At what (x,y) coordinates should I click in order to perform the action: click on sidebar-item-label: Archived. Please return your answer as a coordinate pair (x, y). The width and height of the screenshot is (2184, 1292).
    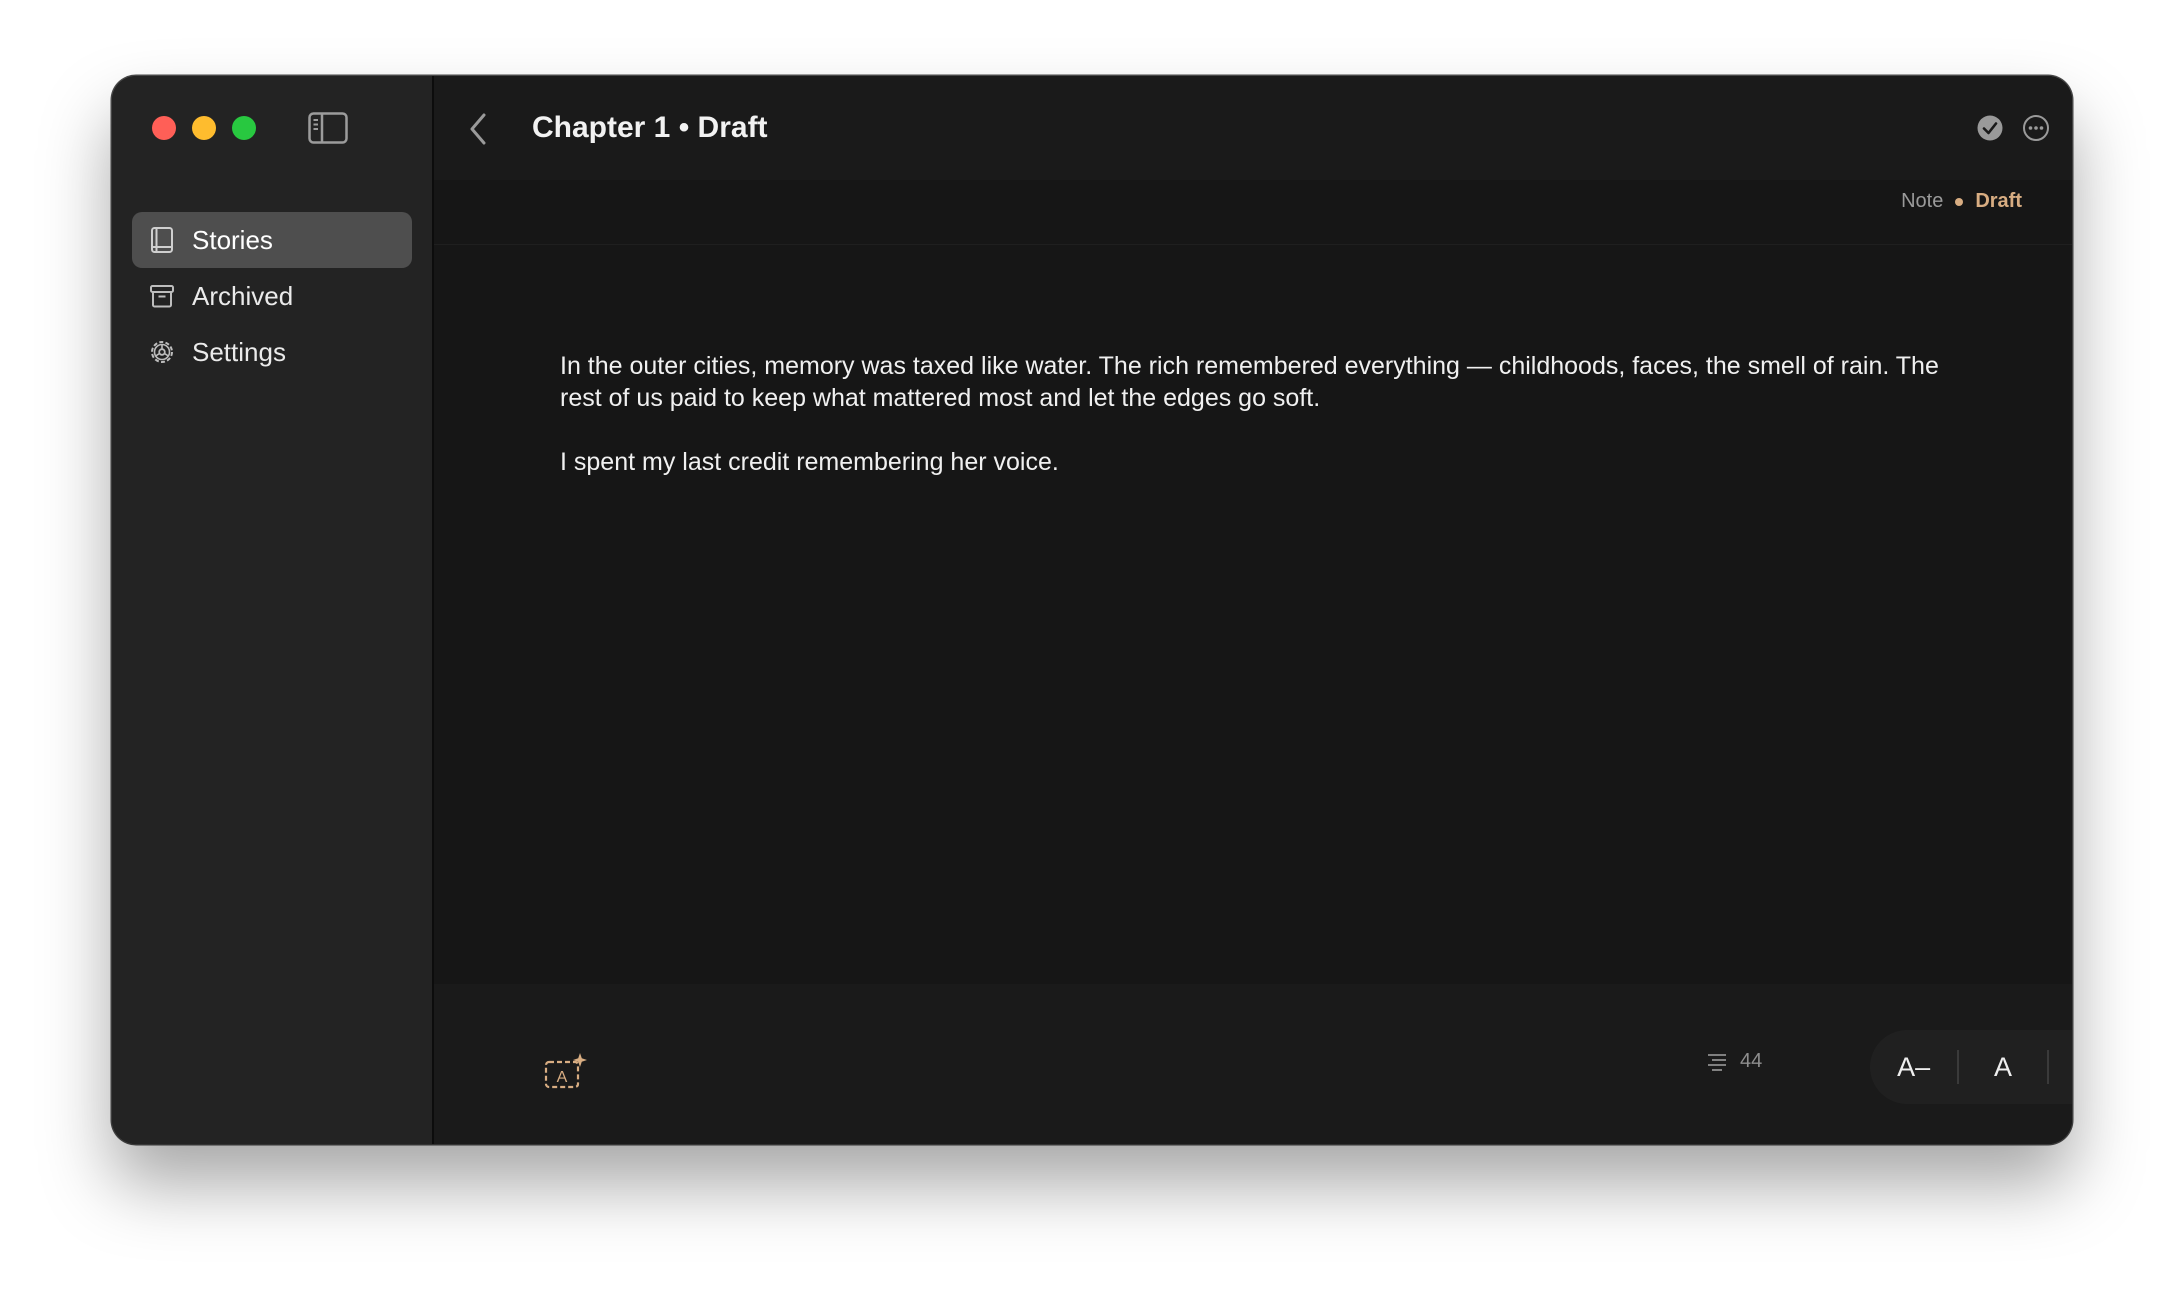
    Looking at the image, I should click on (243, 295).